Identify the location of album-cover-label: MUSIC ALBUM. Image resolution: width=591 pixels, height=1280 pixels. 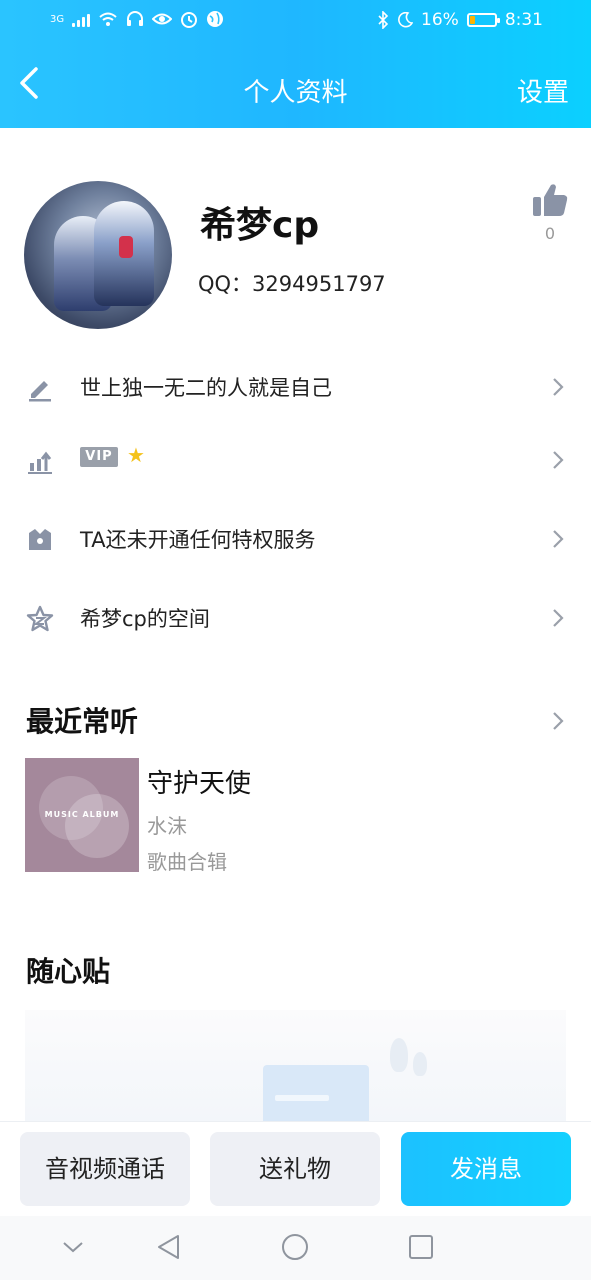
(82, 814).